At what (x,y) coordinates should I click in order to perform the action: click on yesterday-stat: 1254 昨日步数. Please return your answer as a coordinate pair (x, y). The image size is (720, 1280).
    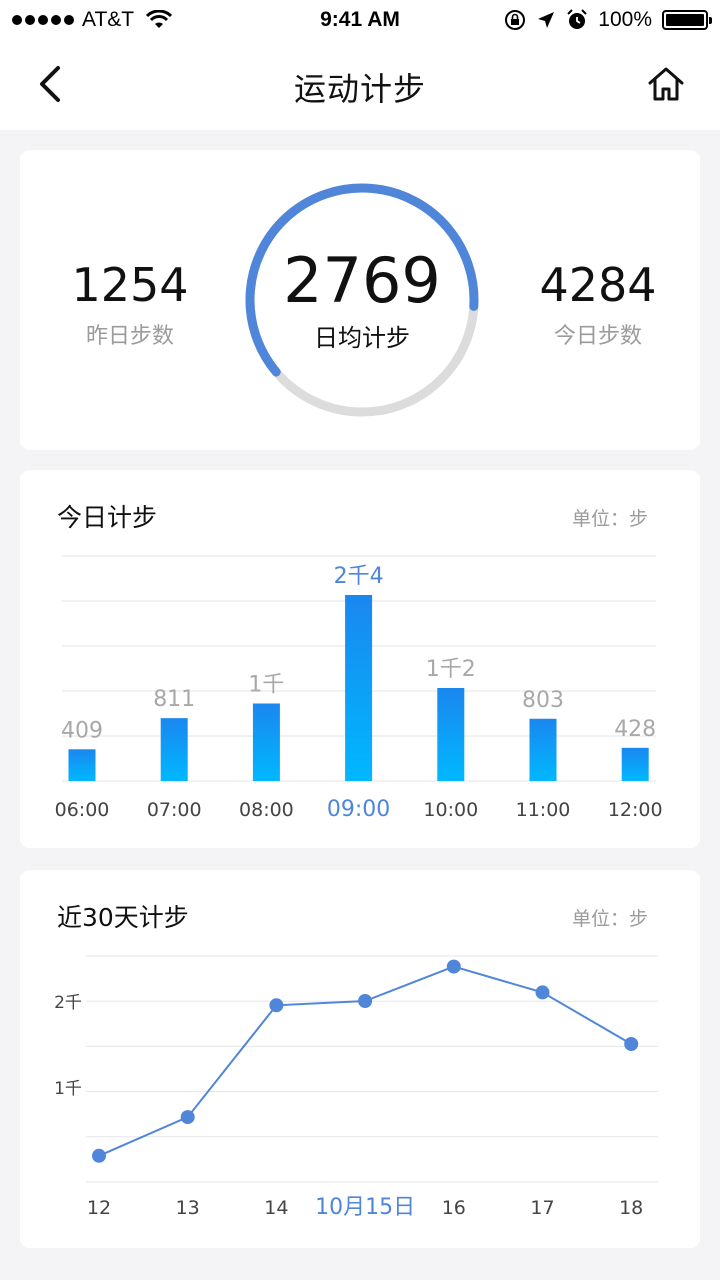
    Looking at the image, I should click on (130, 306).